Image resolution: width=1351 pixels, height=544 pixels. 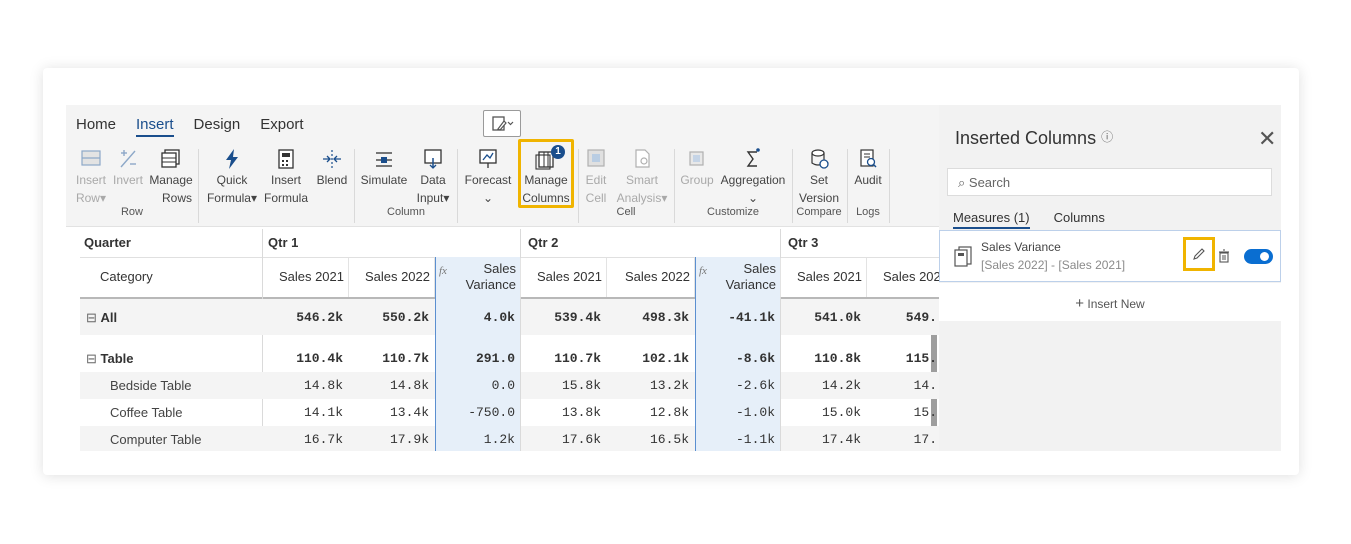 I want to click on data-cell: 17.6k, so click(x=561, y=439).